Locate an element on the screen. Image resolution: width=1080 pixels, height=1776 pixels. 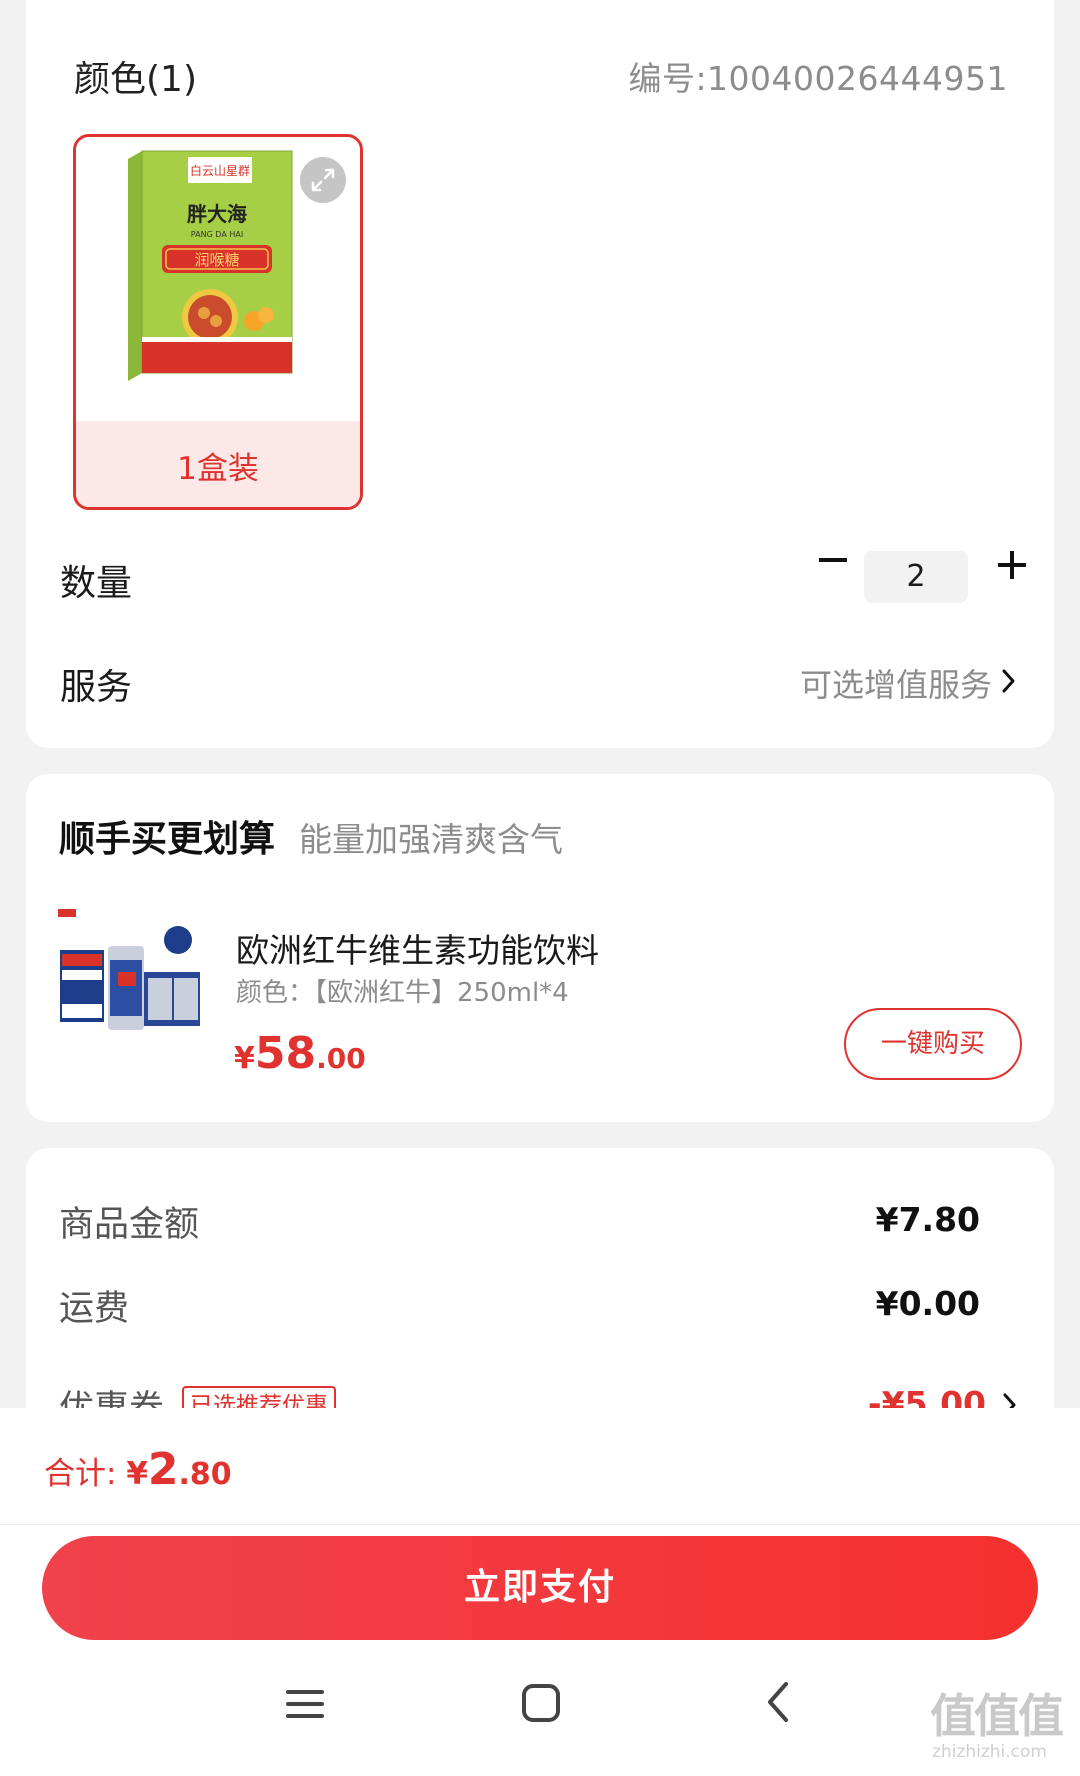
watermark-logo: 值值值 is located at coordinates (997, 1716).